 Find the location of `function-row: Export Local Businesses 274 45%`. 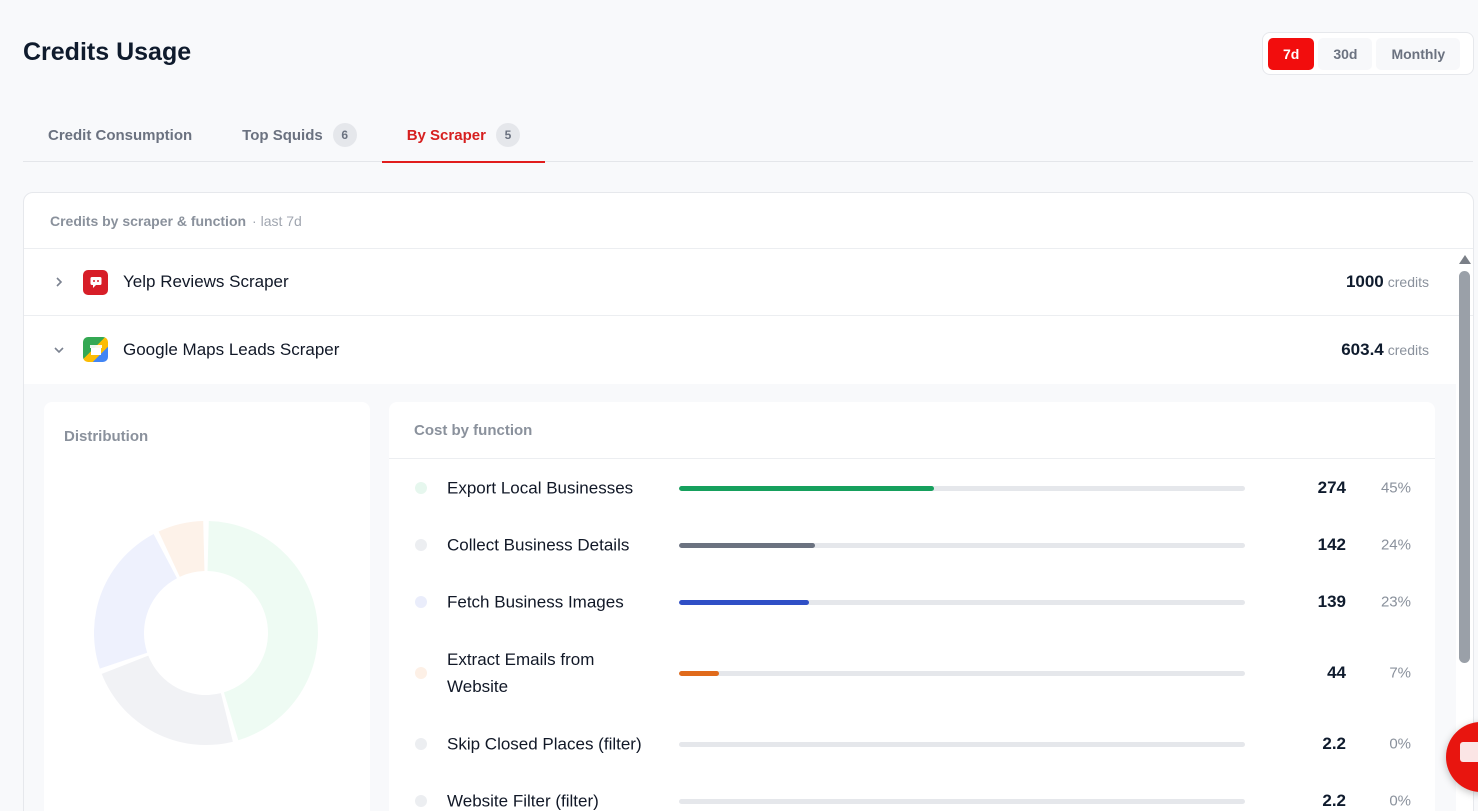

function-row: Export Local Businesses 274 45% is located at coordinates (912, 487).